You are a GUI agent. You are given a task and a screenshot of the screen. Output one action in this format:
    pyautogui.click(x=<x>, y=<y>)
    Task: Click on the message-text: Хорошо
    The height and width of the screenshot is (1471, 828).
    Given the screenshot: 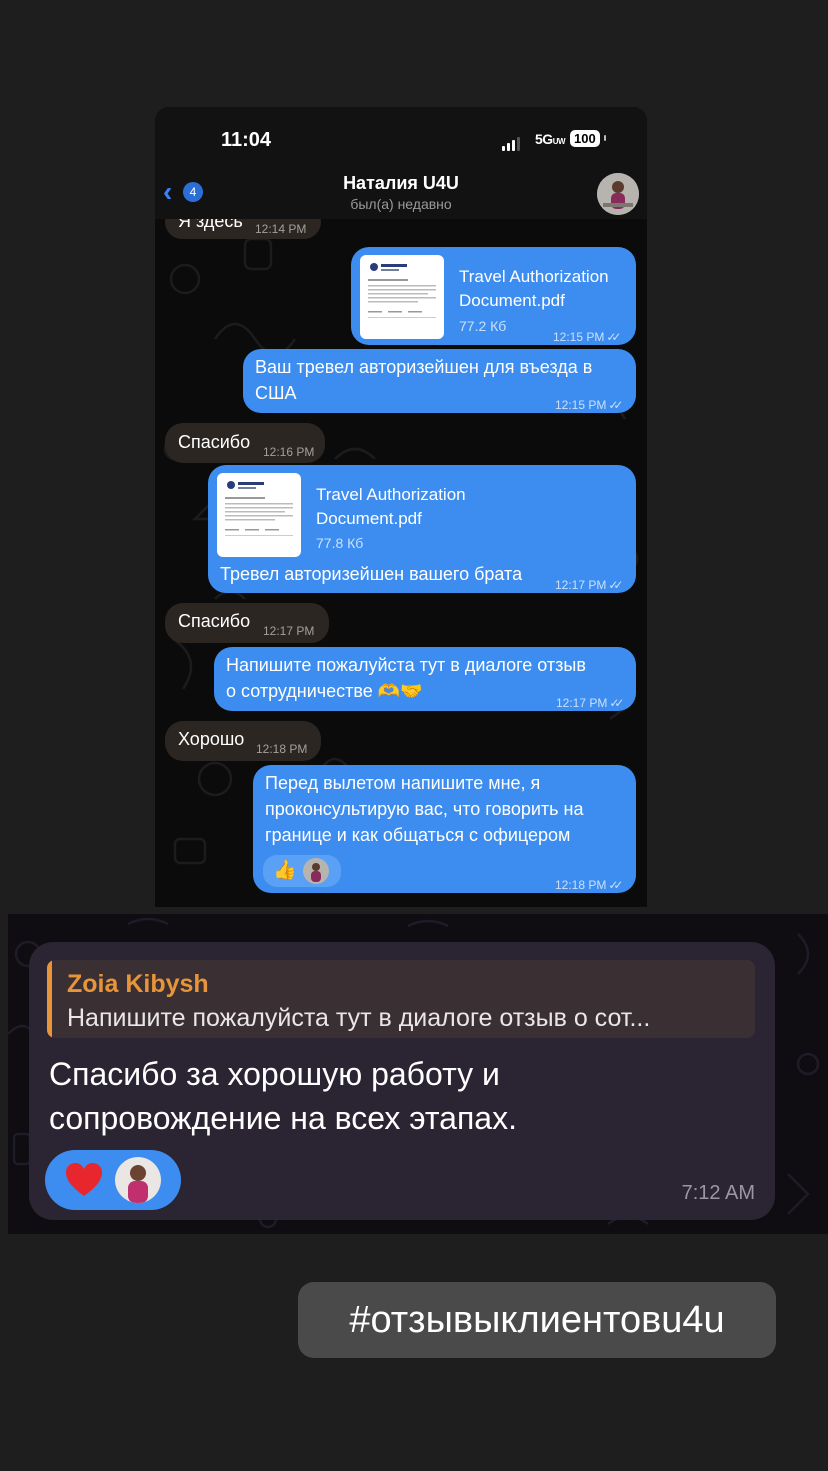 What is the action you would take?
    pyautogui.click(x=211, y=739)
    